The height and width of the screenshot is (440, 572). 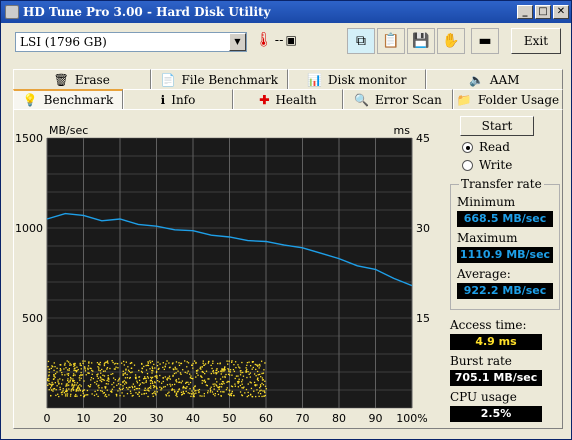 What do you see at coordinates (525, 12) in the screenshot?
I see `minimize-button: _` at bounding box center [525, 12].